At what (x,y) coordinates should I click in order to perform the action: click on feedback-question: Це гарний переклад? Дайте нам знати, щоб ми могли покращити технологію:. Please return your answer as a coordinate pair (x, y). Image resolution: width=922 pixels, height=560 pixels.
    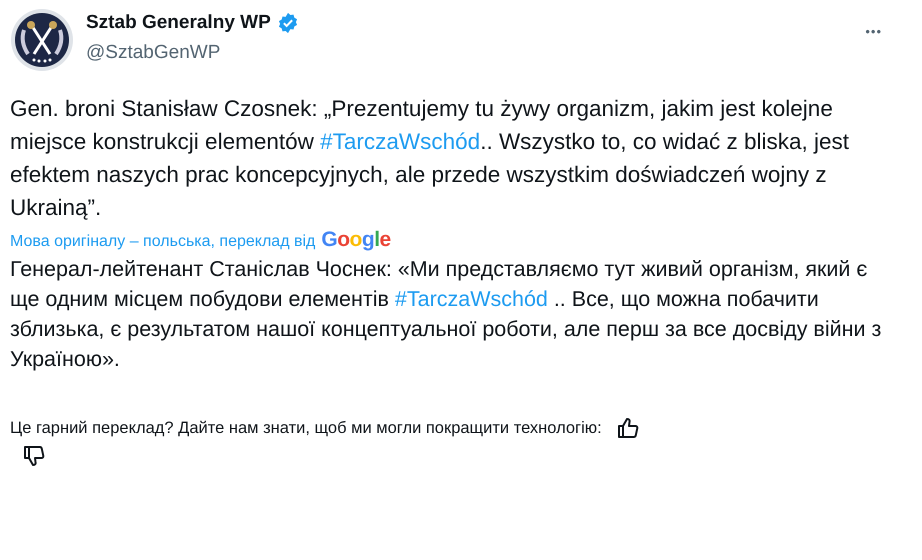
    Looking at the image, I should click on (306, 428).